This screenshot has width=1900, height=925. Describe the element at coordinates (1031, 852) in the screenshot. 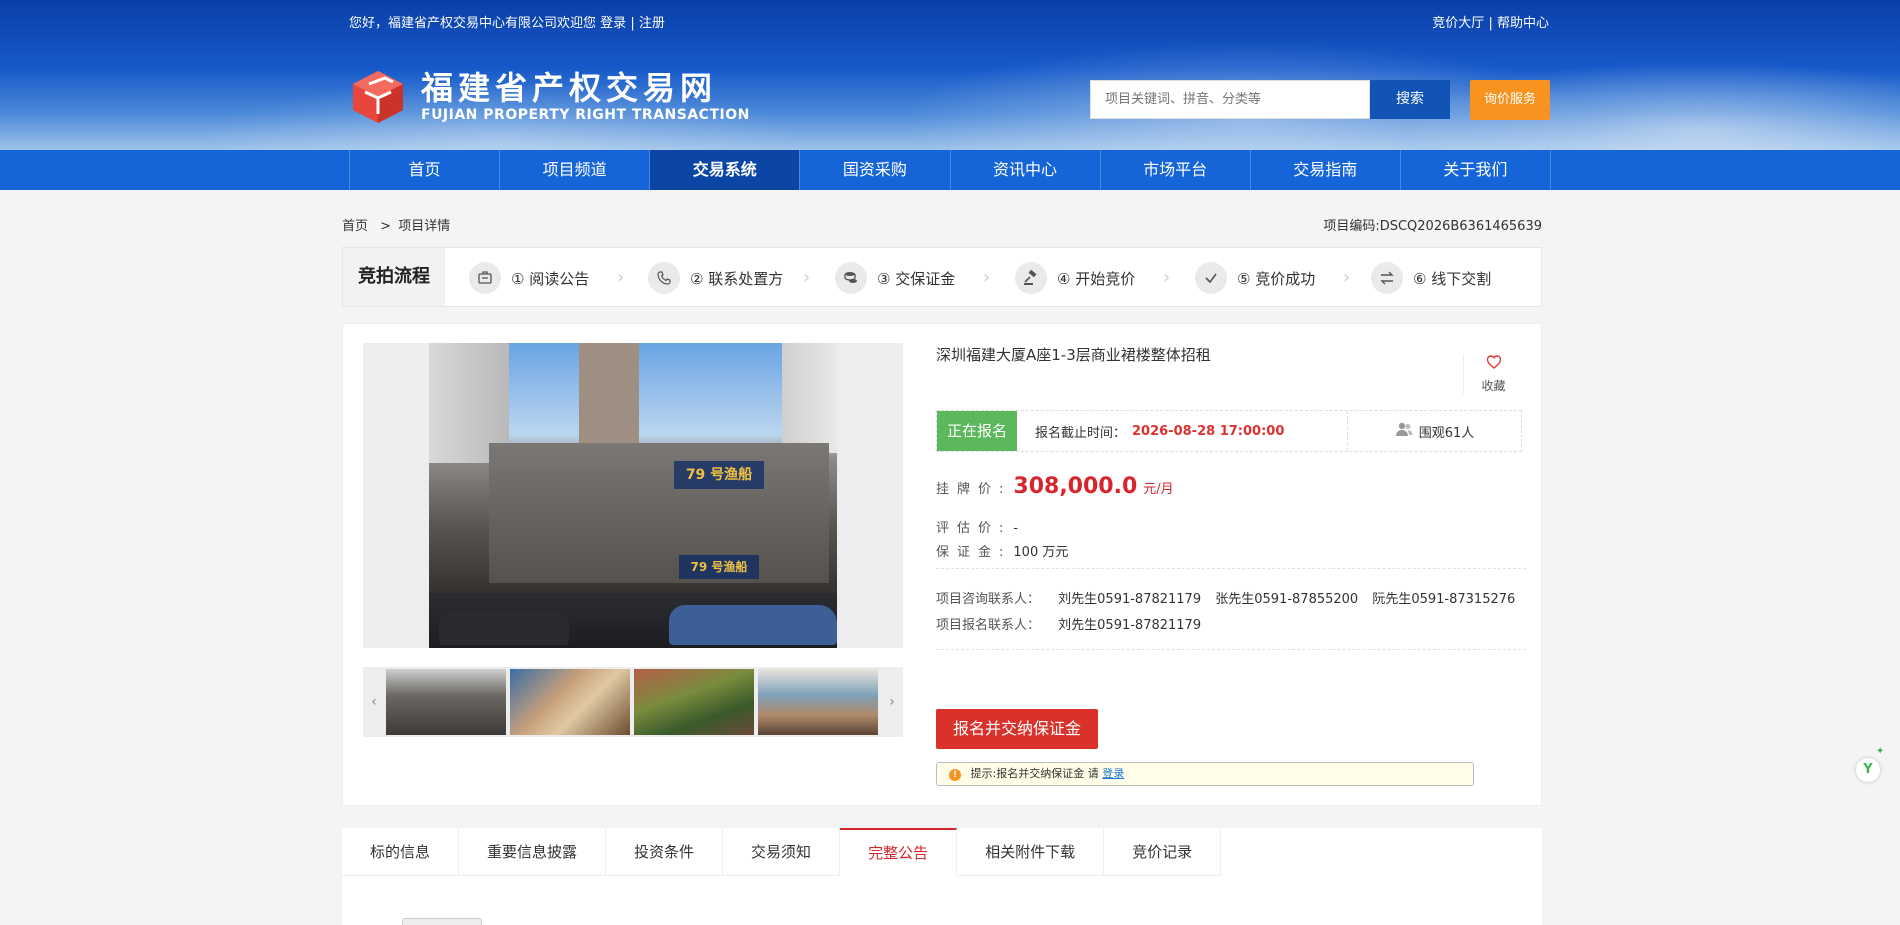

I see `tab-attachments: 相关附件下载` at that location.